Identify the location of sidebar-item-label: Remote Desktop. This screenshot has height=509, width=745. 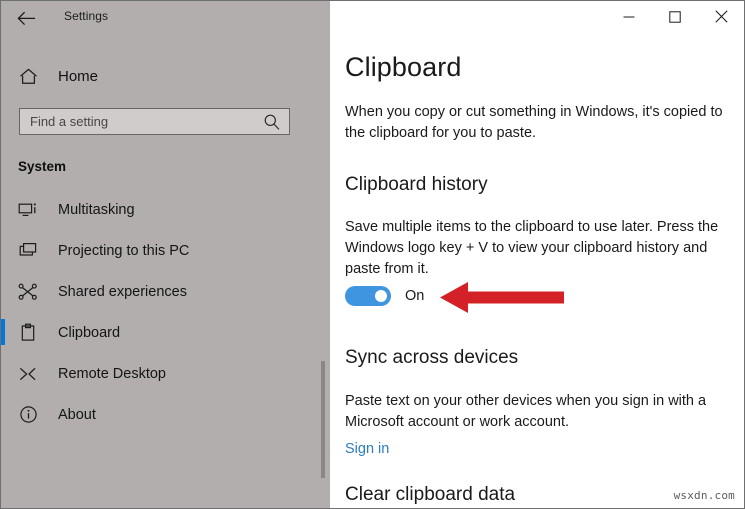
(112, 373).